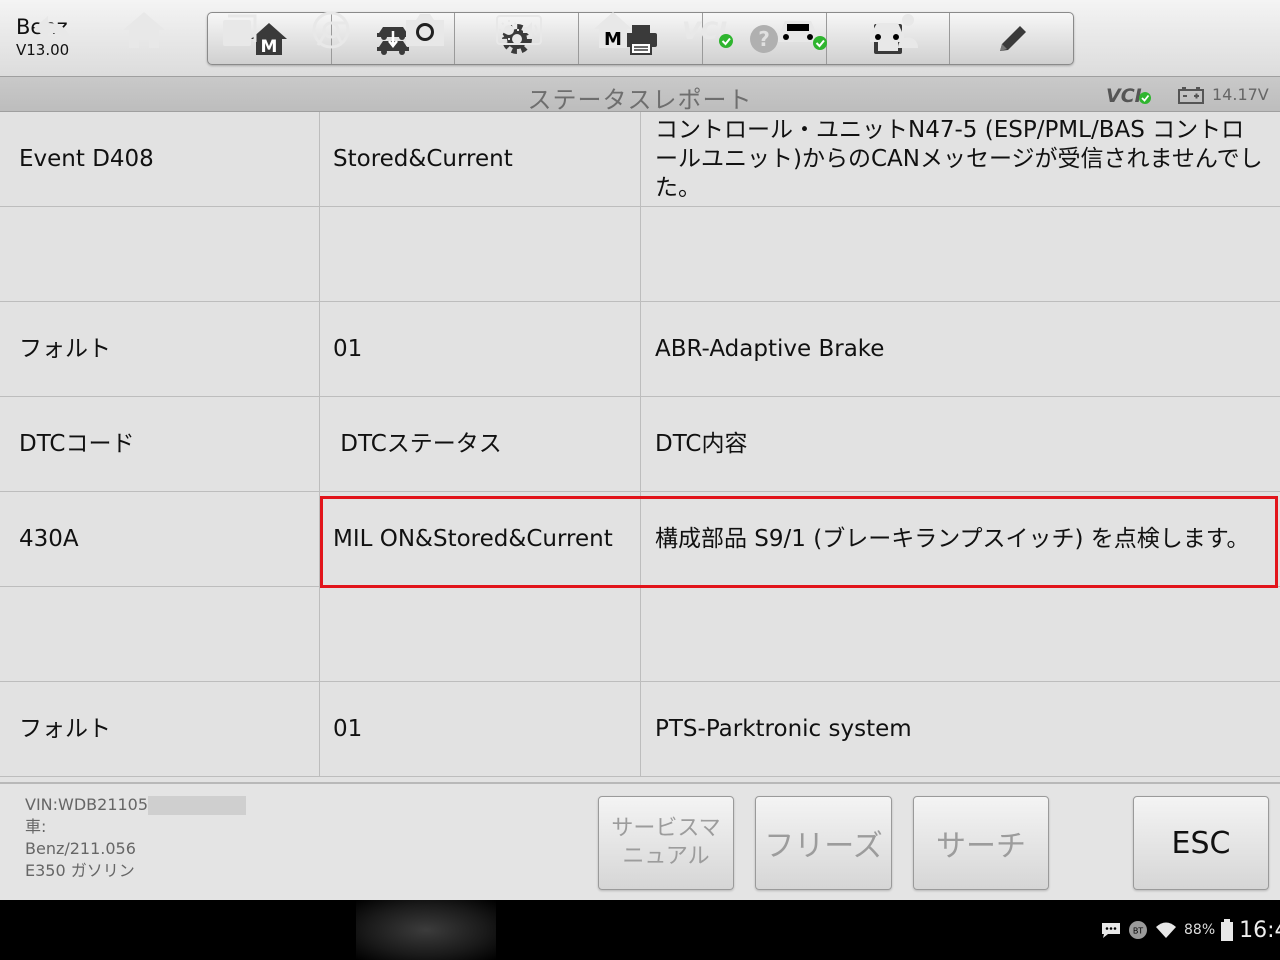 The width and height of the screenshot is (1280, 960). I want to click on edit-button, so click(1011, 38).